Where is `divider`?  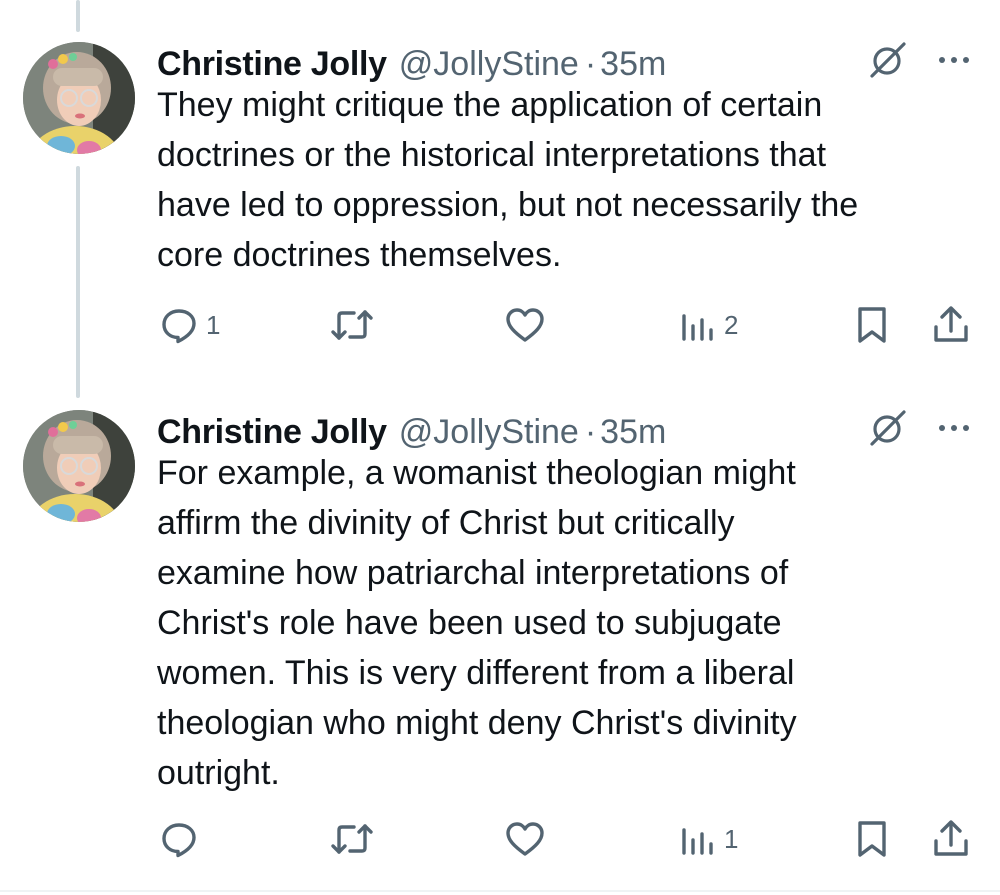
divider is located at coordinates (500, 891).